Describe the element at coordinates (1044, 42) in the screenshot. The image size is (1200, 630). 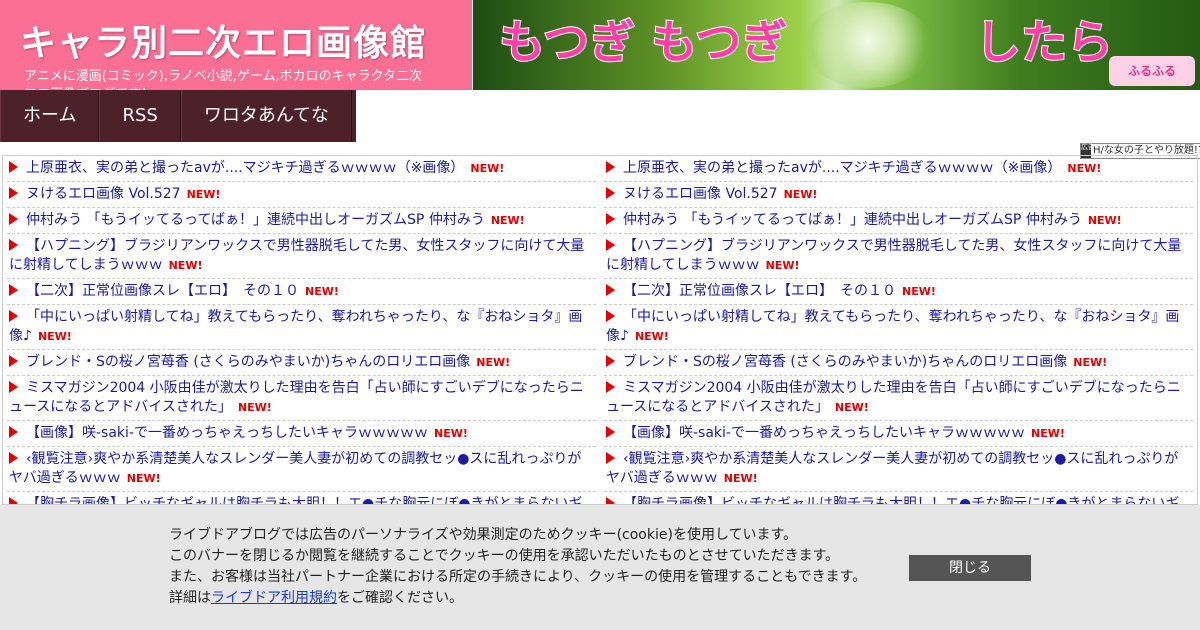
I see `banner-text-right: したら` at that location.